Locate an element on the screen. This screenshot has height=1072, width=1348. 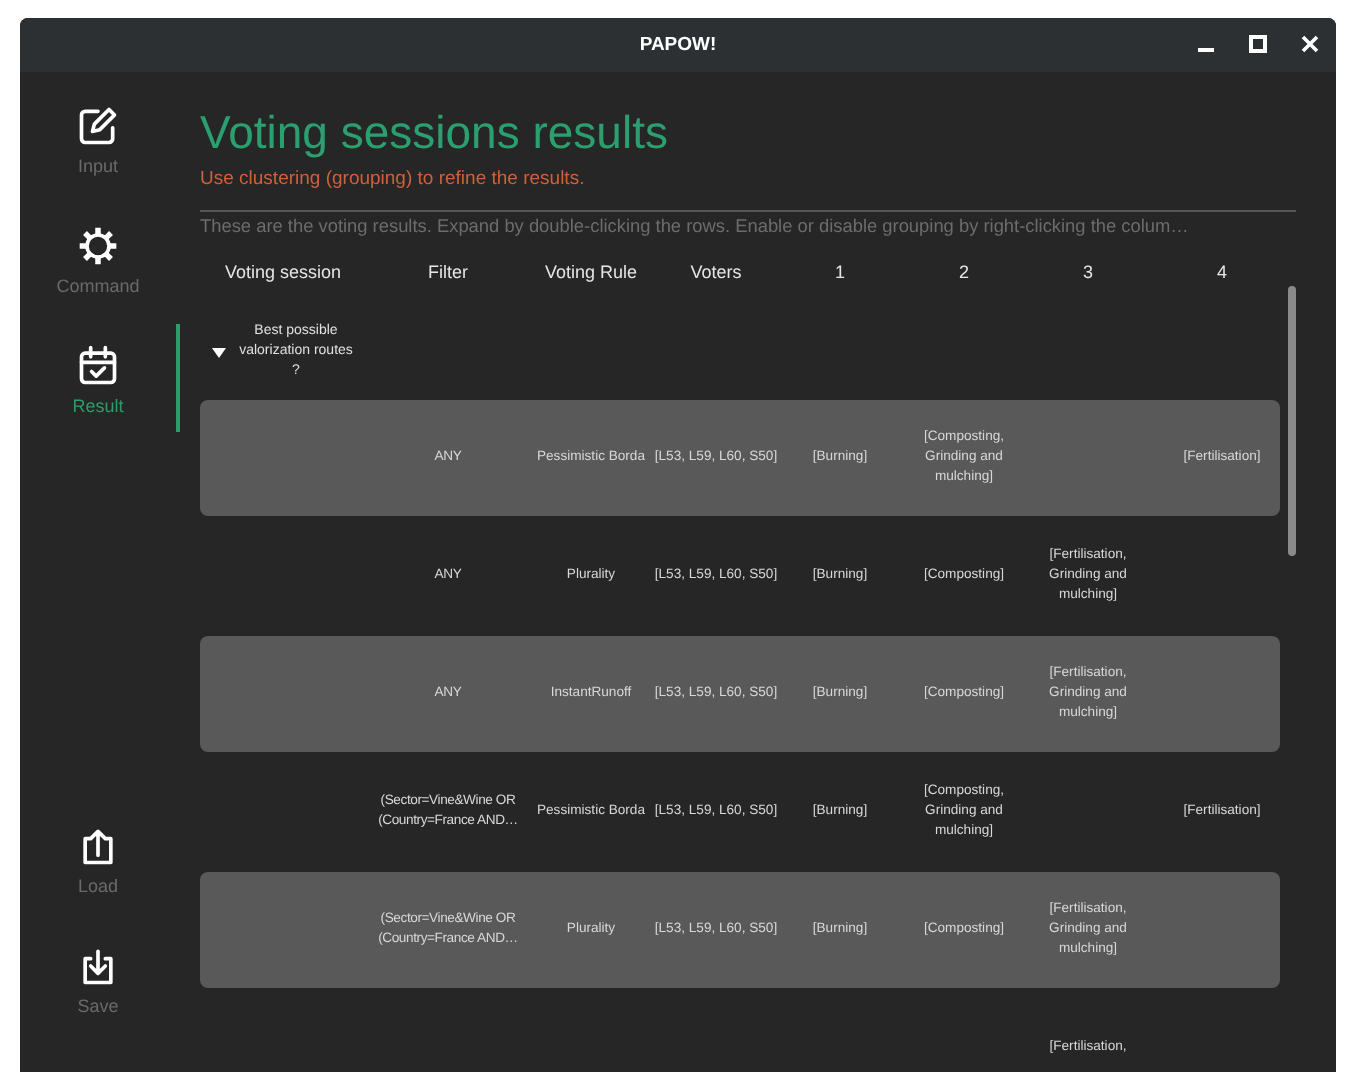
page-title: Voting sessions results is located at coordinates (435, 133).